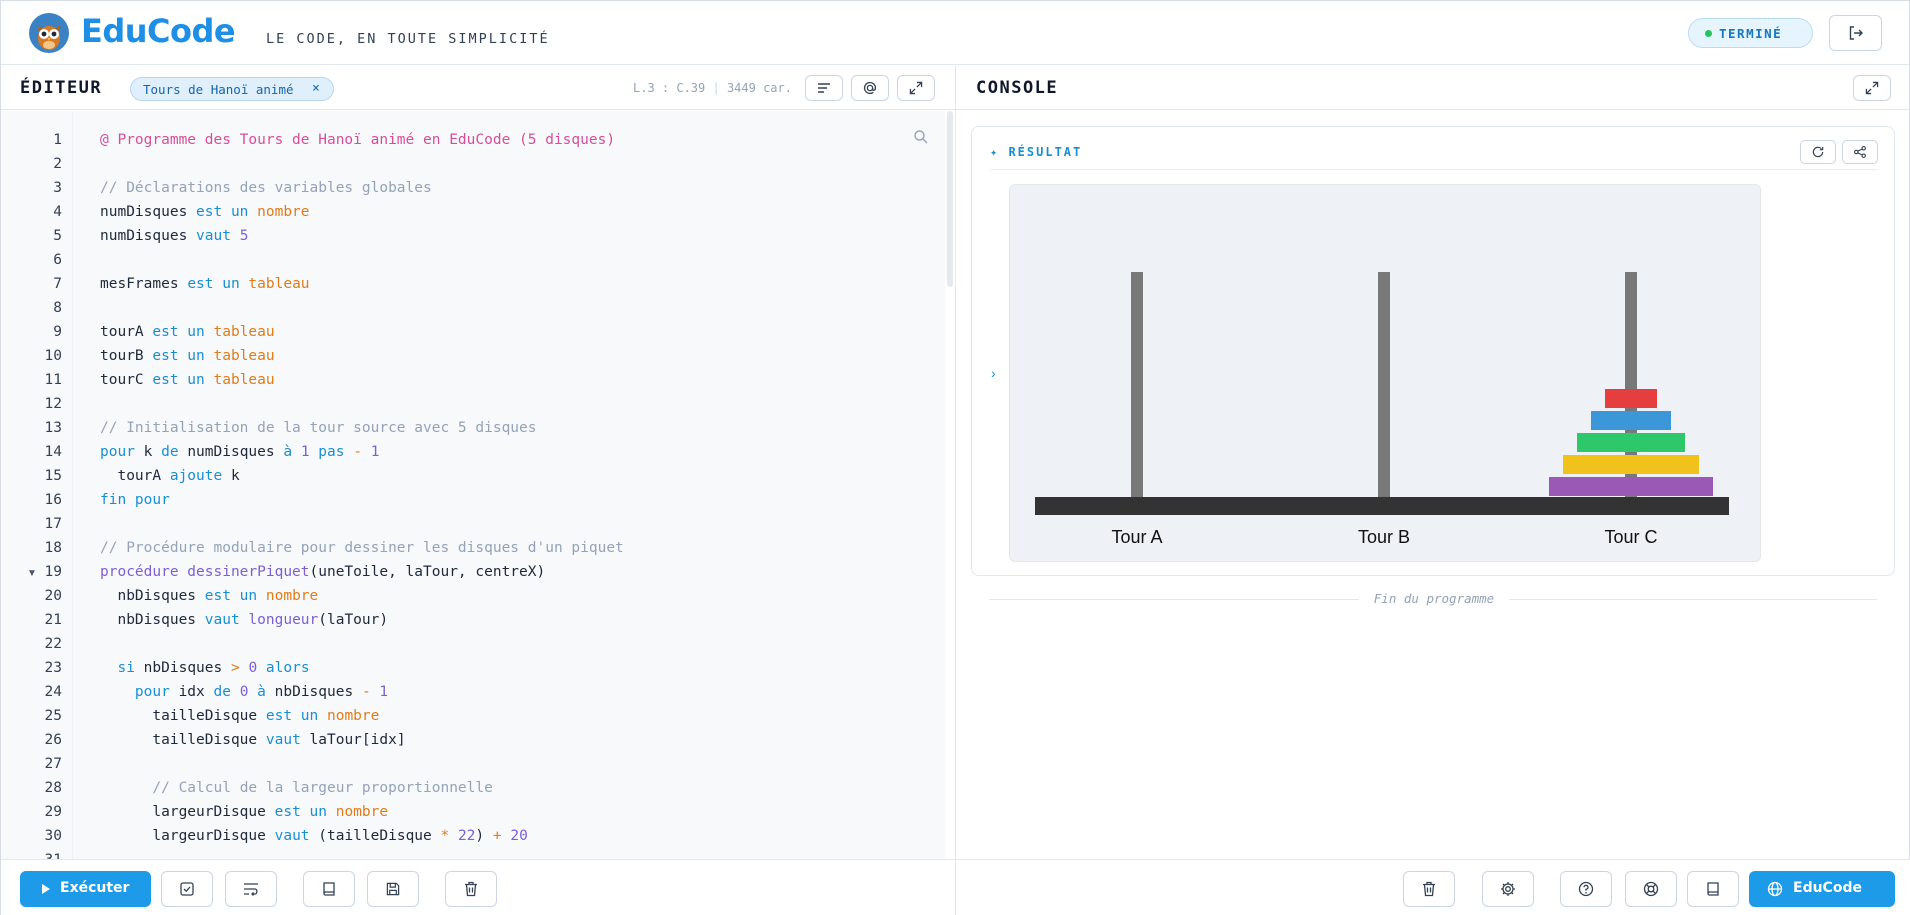 Image resolution: width=1910 pixels, height=915 pixels. What do you see at coordinates (519, 836) in the screenshot?
I see `code-token: 20` at bounding box center [519, 836].